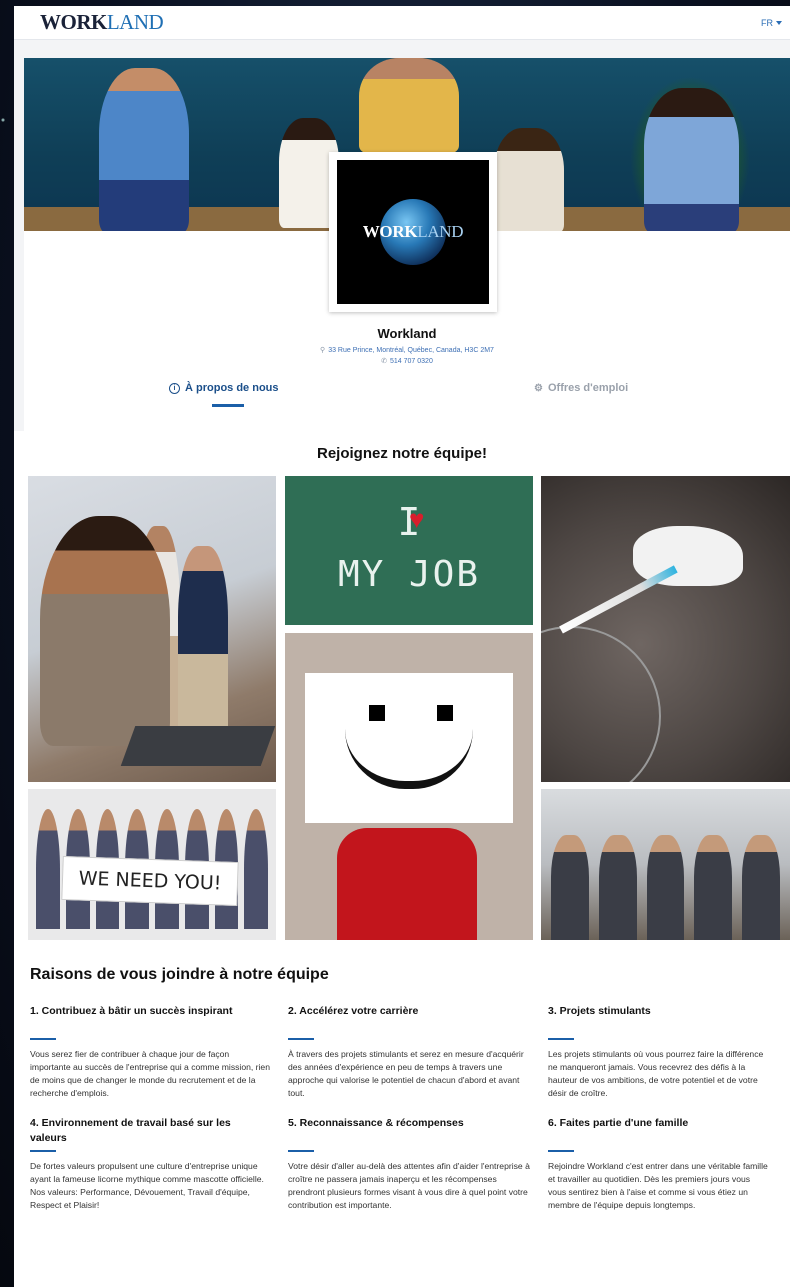  What do you see at coordinates (102, 22) in the screenshot?
I see `workland-logo: WORKLAND` at bounding box center [102, 22].